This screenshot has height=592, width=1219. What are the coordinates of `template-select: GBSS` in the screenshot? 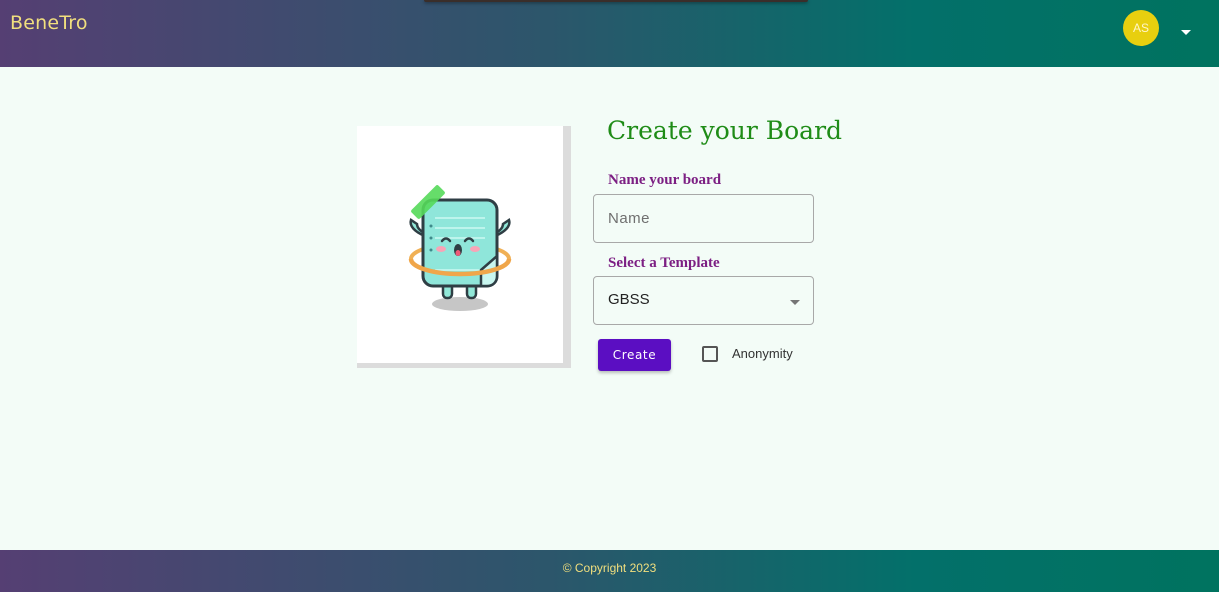 It's located at (703, 300).